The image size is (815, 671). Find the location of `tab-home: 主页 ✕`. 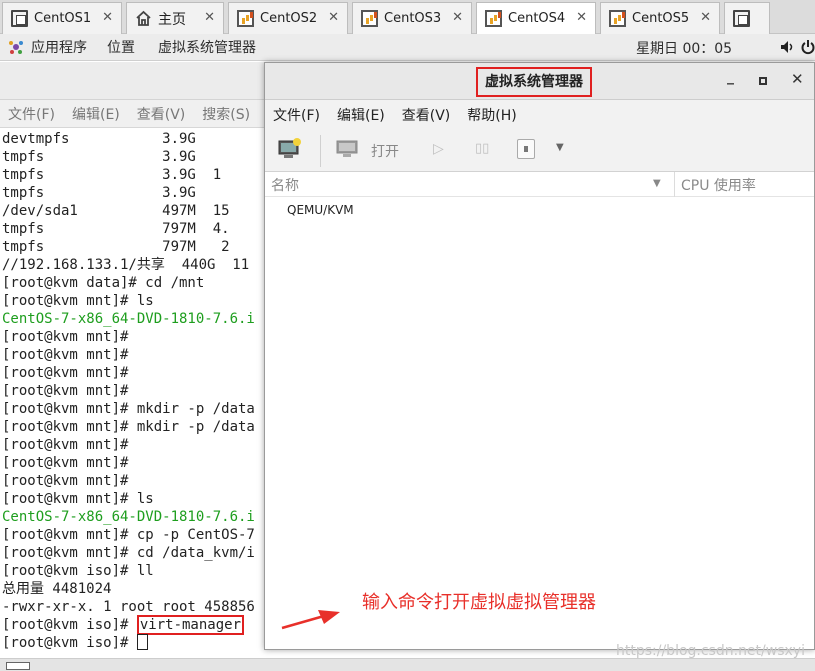

tab-home: 主页 ✕ is located at coordinates (175, 18).